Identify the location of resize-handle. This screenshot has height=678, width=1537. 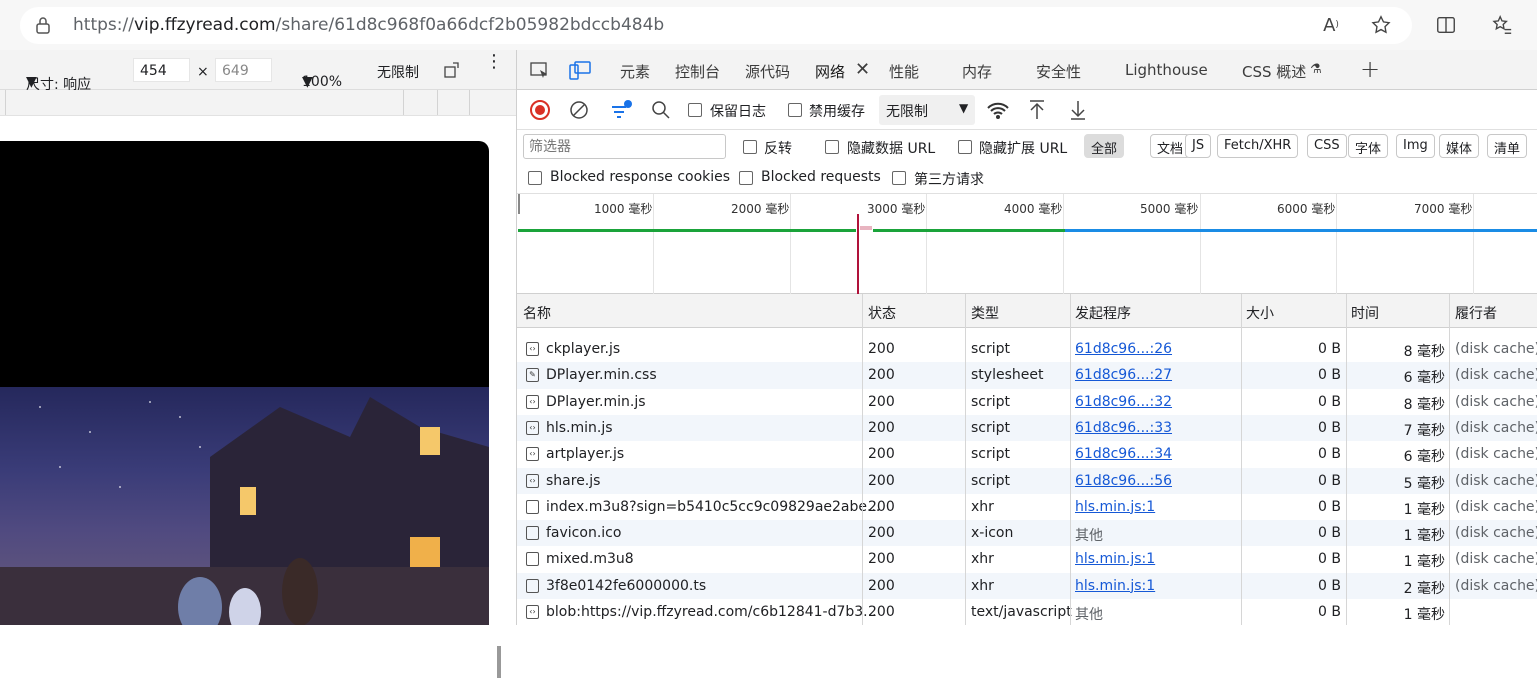
(499, 662).